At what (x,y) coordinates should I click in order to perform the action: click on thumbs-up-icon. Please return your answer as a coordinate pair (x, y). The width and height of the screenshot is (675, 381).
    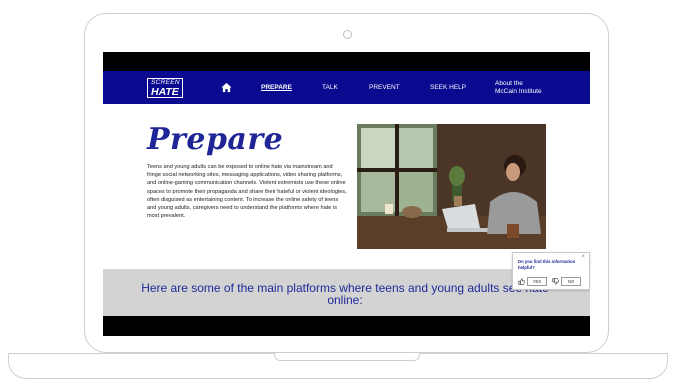
    Looking at the image, I should click on (521, 281).